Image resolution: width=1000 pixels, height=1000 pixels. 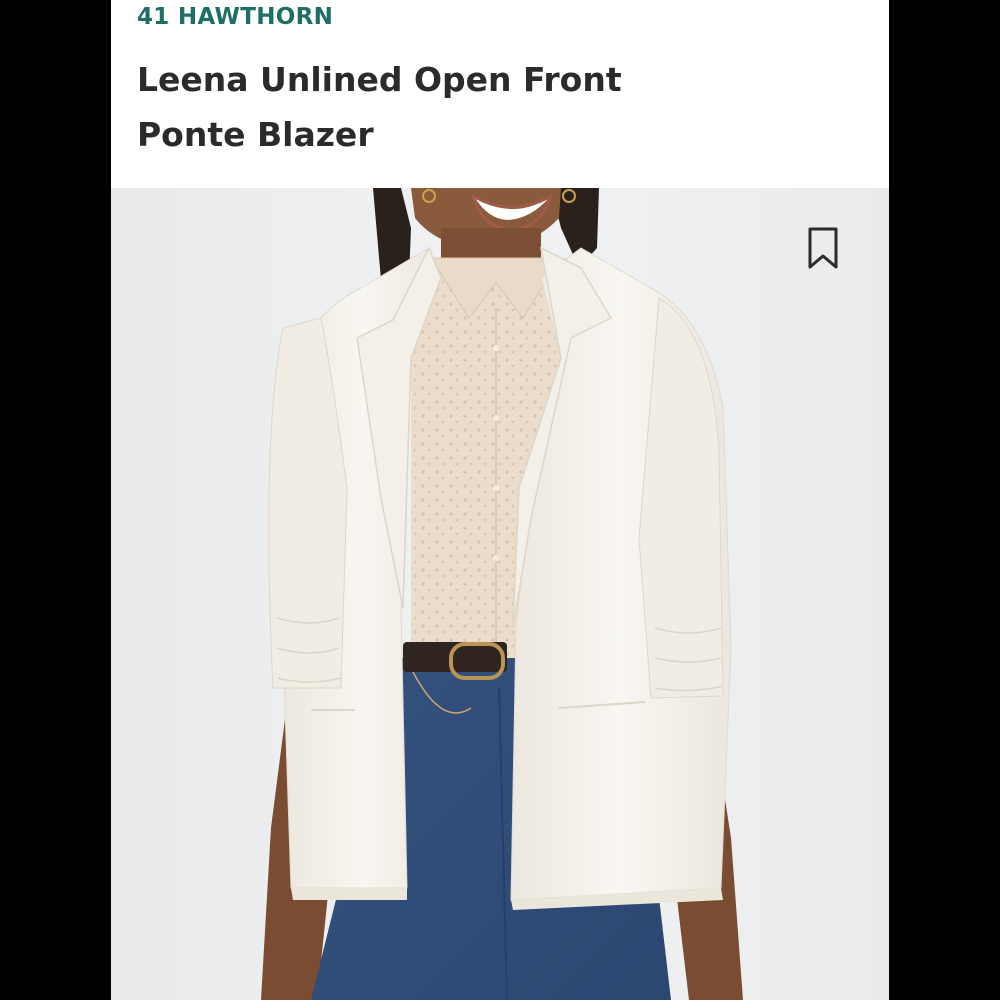 I want to click on bookmark-button, so click(x=823, y=249).